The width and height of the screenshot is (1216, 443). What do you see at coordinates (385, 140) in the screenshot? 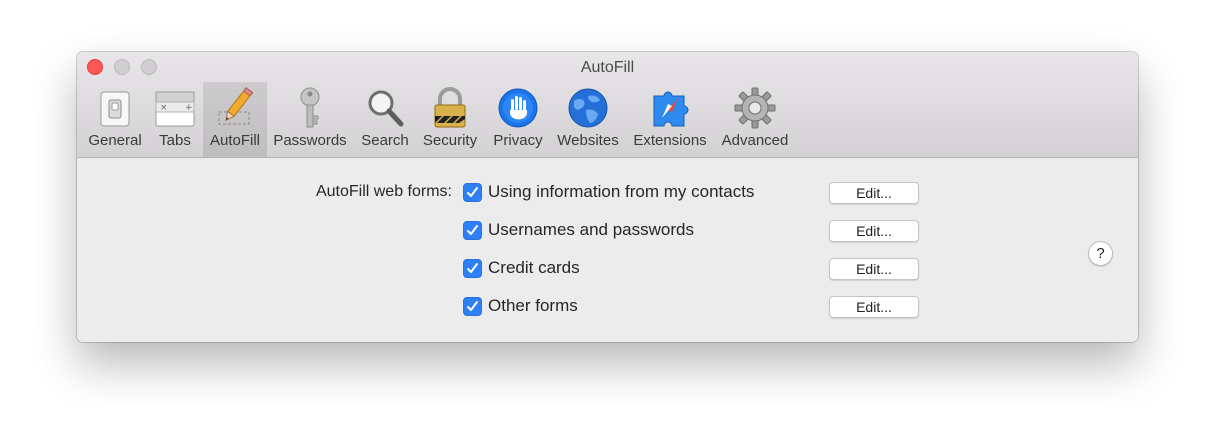
I see `tab-label: Search` at bounding box center [385, 140].